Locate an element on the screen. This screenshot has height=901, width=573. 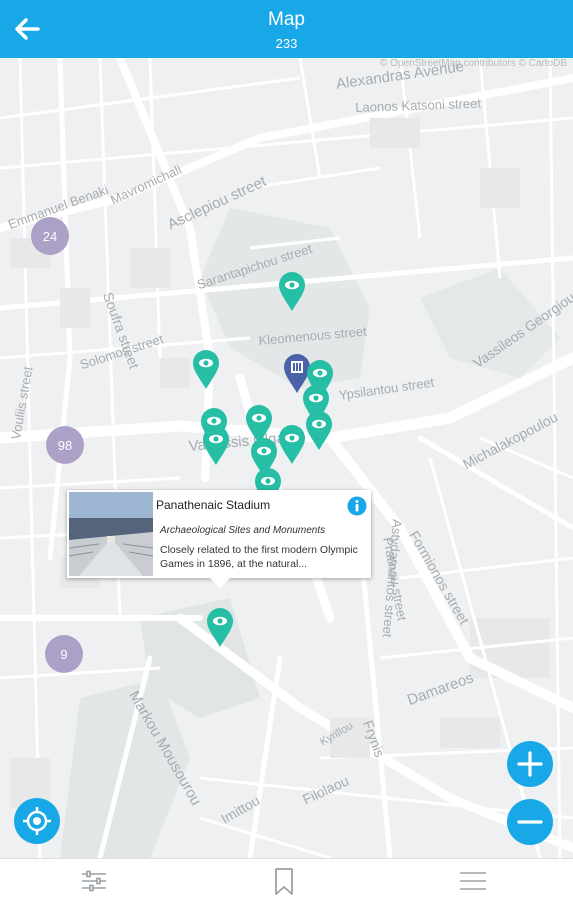
menu-icon is located at coordinates (473, 881).